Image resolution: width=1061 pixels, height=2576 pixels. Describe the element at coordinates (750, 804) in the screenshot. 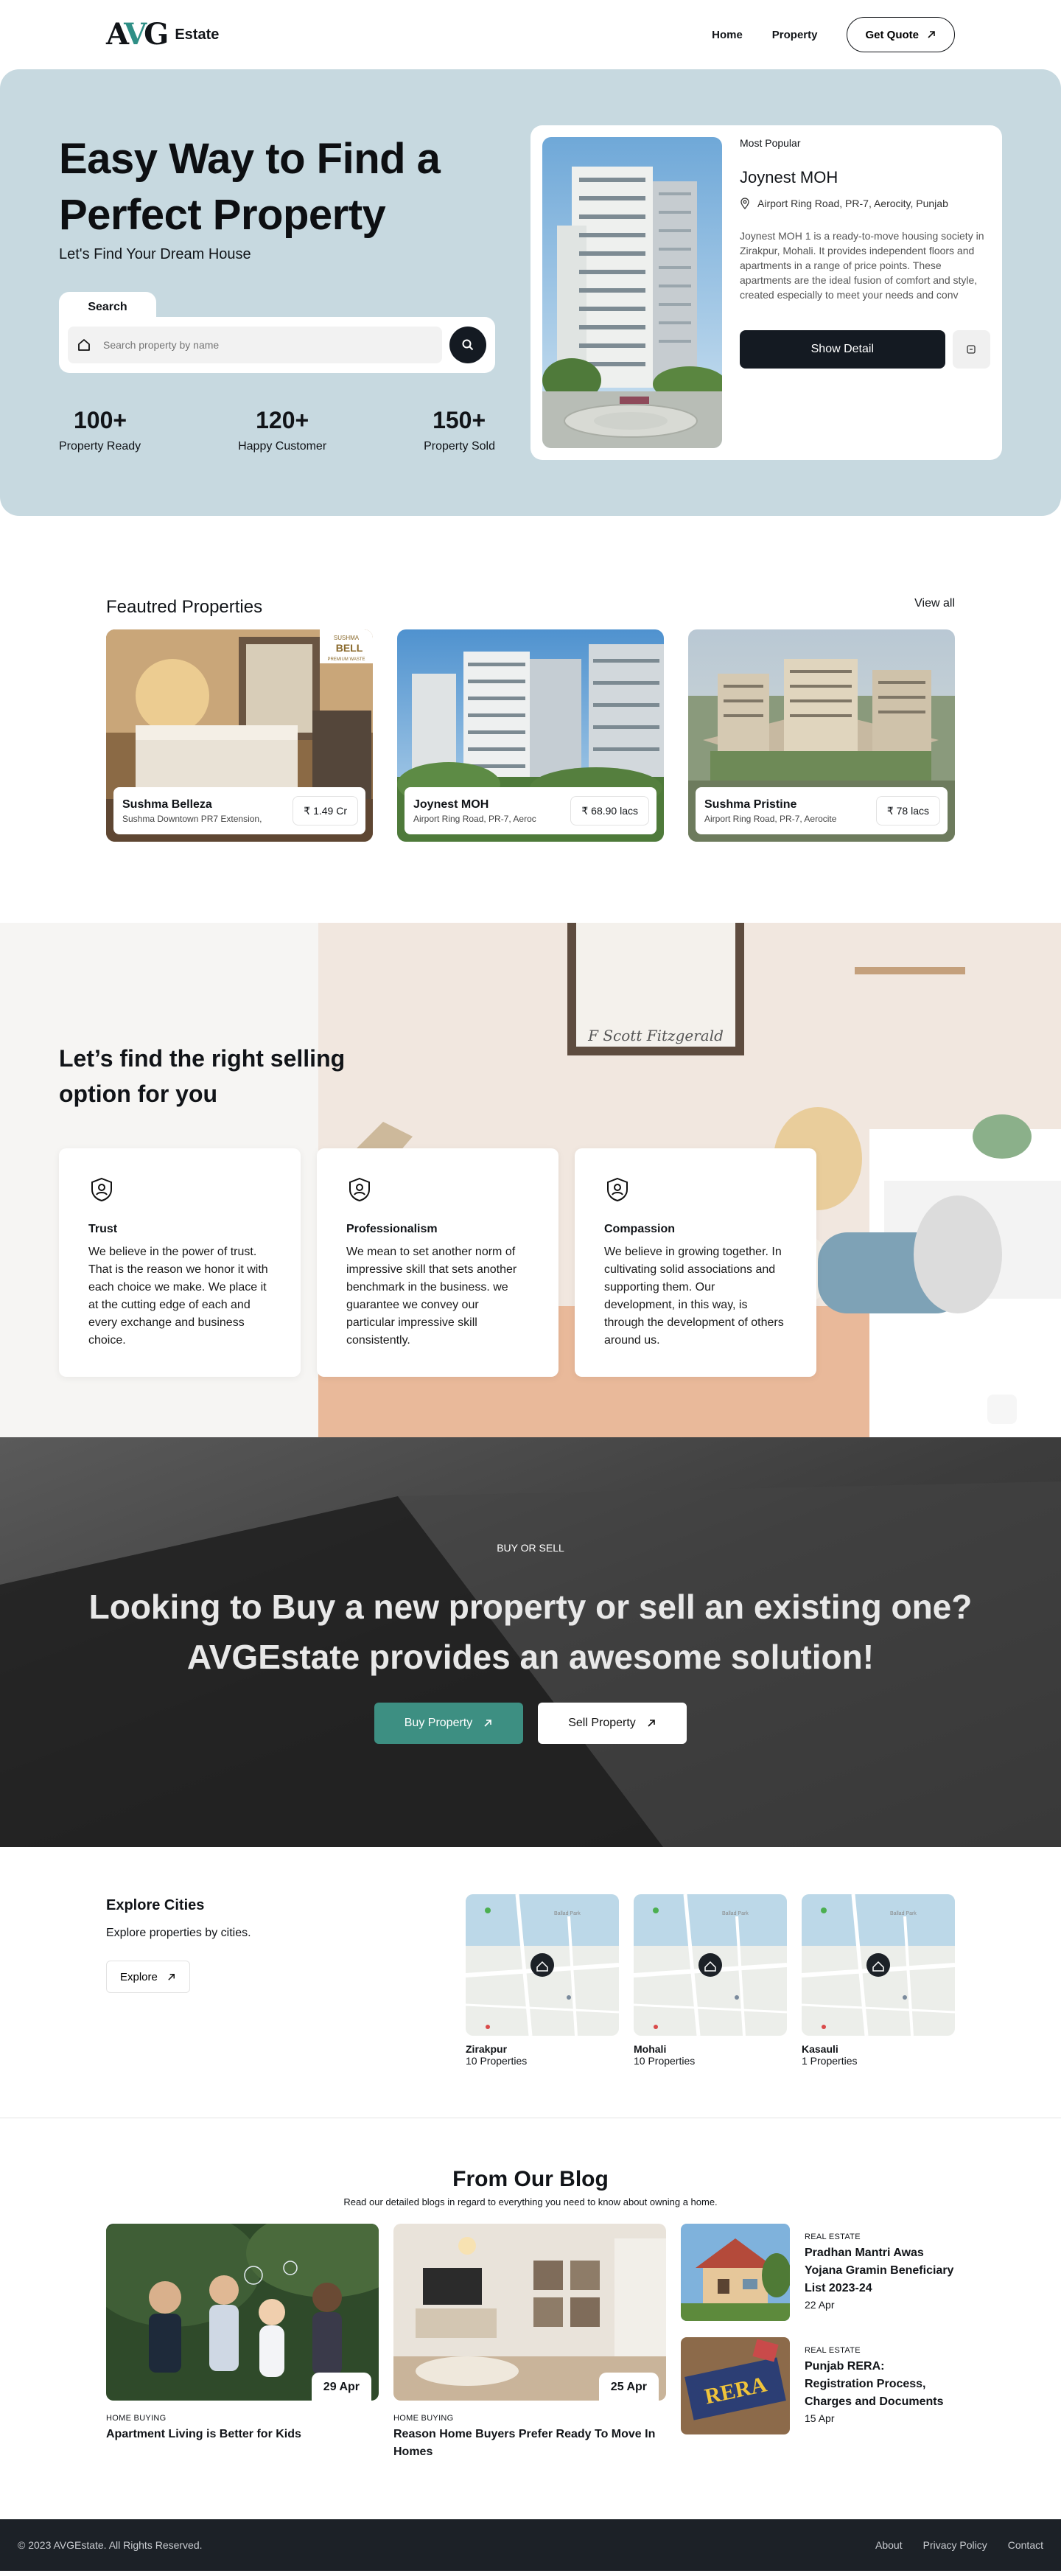

I see `property-name: Sushma Pristine` at that location.